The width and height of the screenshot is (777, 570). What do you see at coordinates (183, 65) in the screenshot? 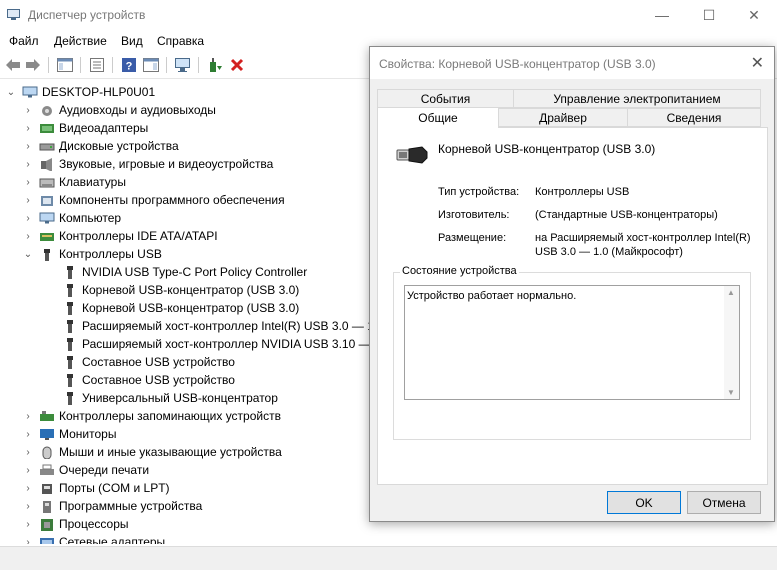
I see `scan-hardware-icon` at bounding box center [183, 65].